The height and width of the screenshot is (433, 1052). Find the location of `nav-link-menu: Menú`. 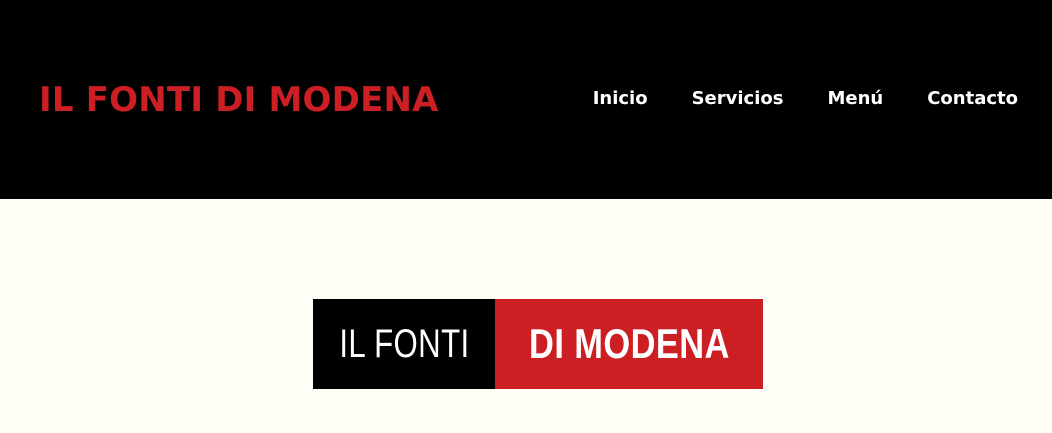

nav-link-menu: Menú is located at coordinates (855, 99).